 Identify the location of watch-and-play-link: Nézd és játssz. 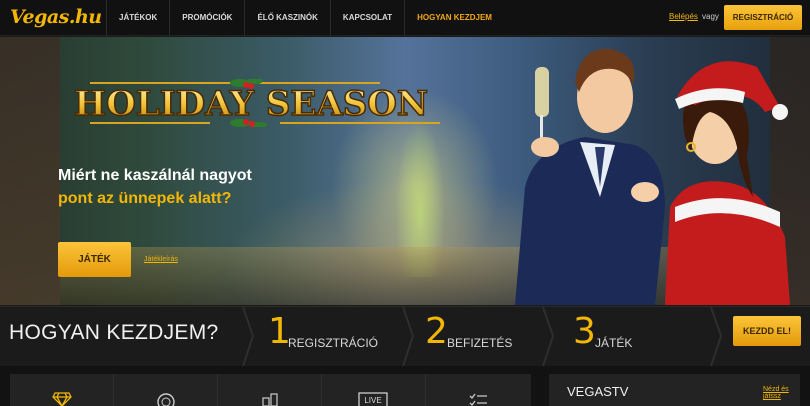
(781, 393).